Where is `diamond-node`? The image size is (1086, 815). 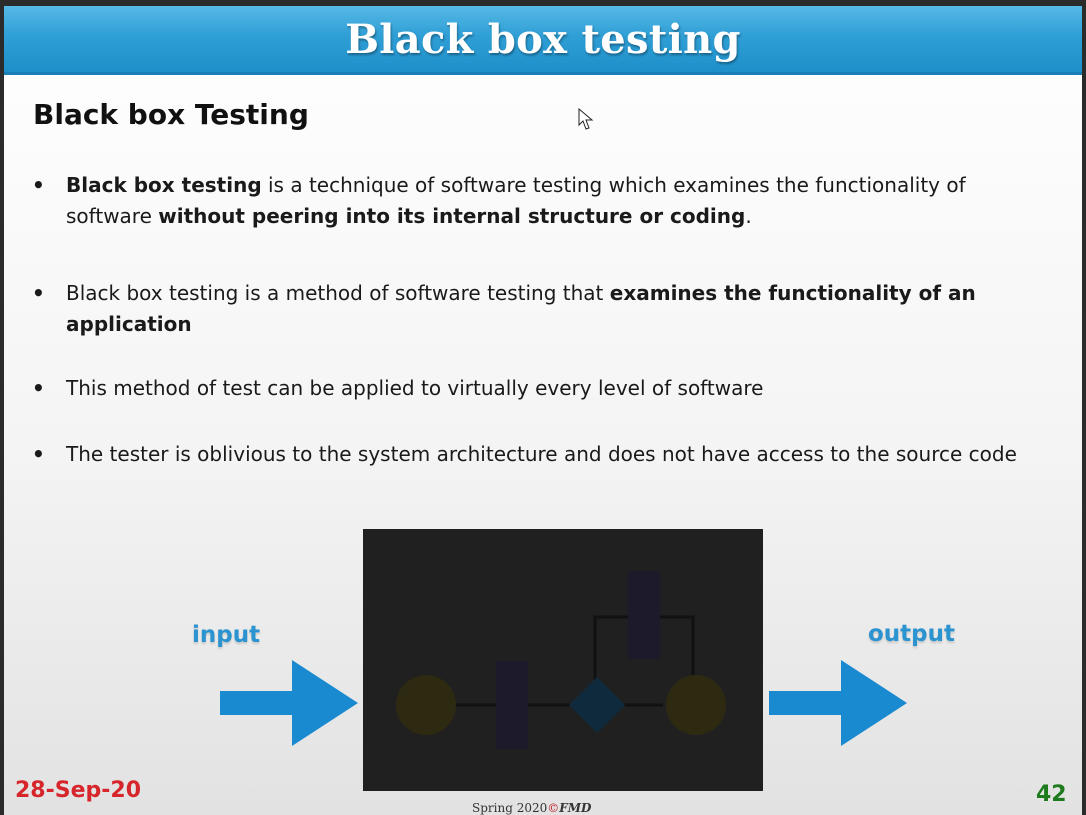
diamond-node is located at coordinates (597, 705).